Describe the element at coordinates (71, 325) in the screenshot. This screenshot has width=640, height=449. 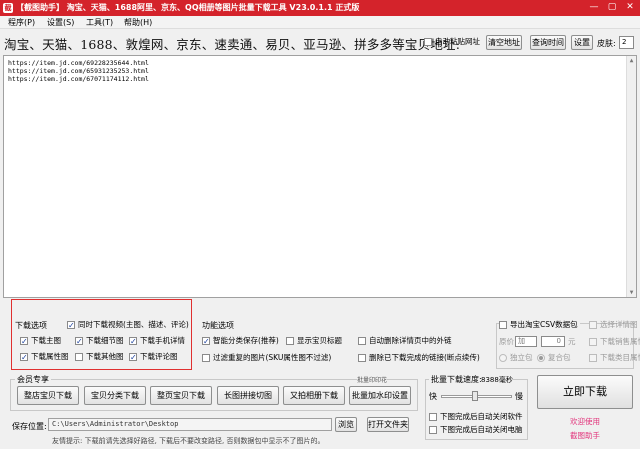
I see `video-checkbox` at that location.